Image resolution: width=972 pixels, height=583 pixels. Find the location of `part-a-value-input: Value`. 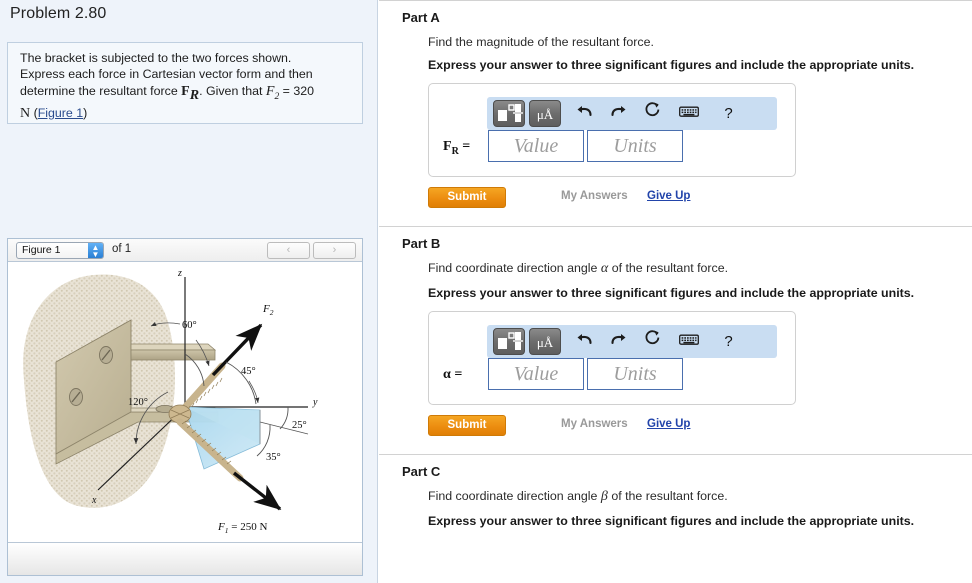

part-a-value-input: Value is located at coordinates (536, 146).